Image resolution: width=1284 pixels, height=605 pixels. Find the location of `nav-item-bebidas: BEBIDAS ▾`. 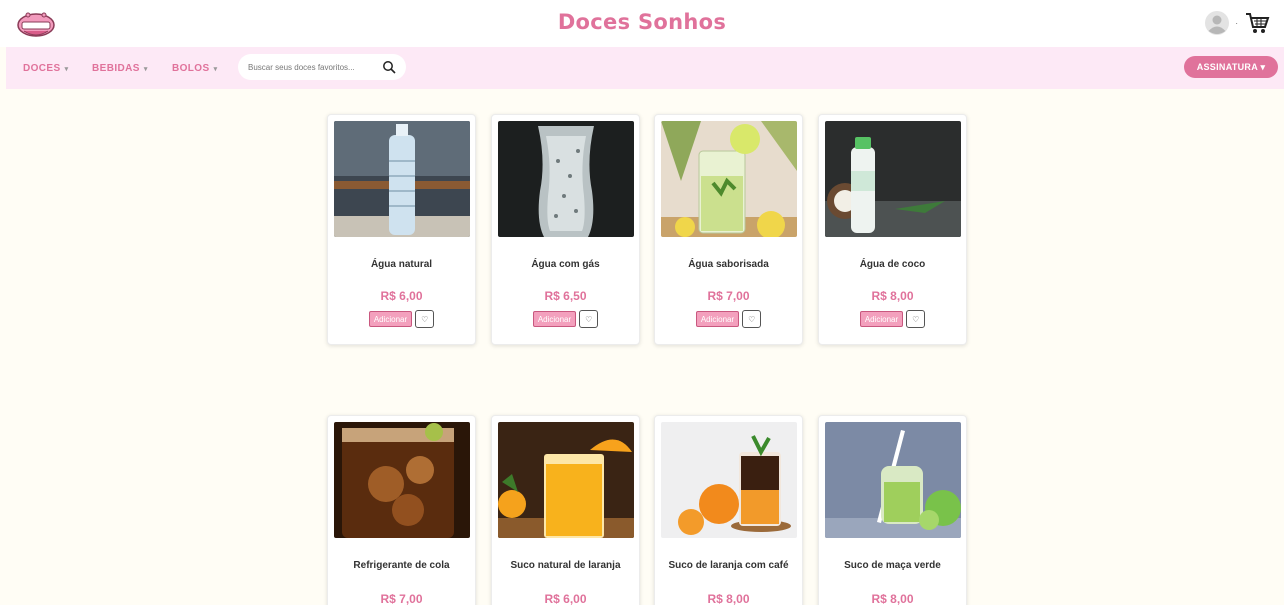

nav-item-bebidas: BEBIDAS ▾ is located at coordinates (120, 68).